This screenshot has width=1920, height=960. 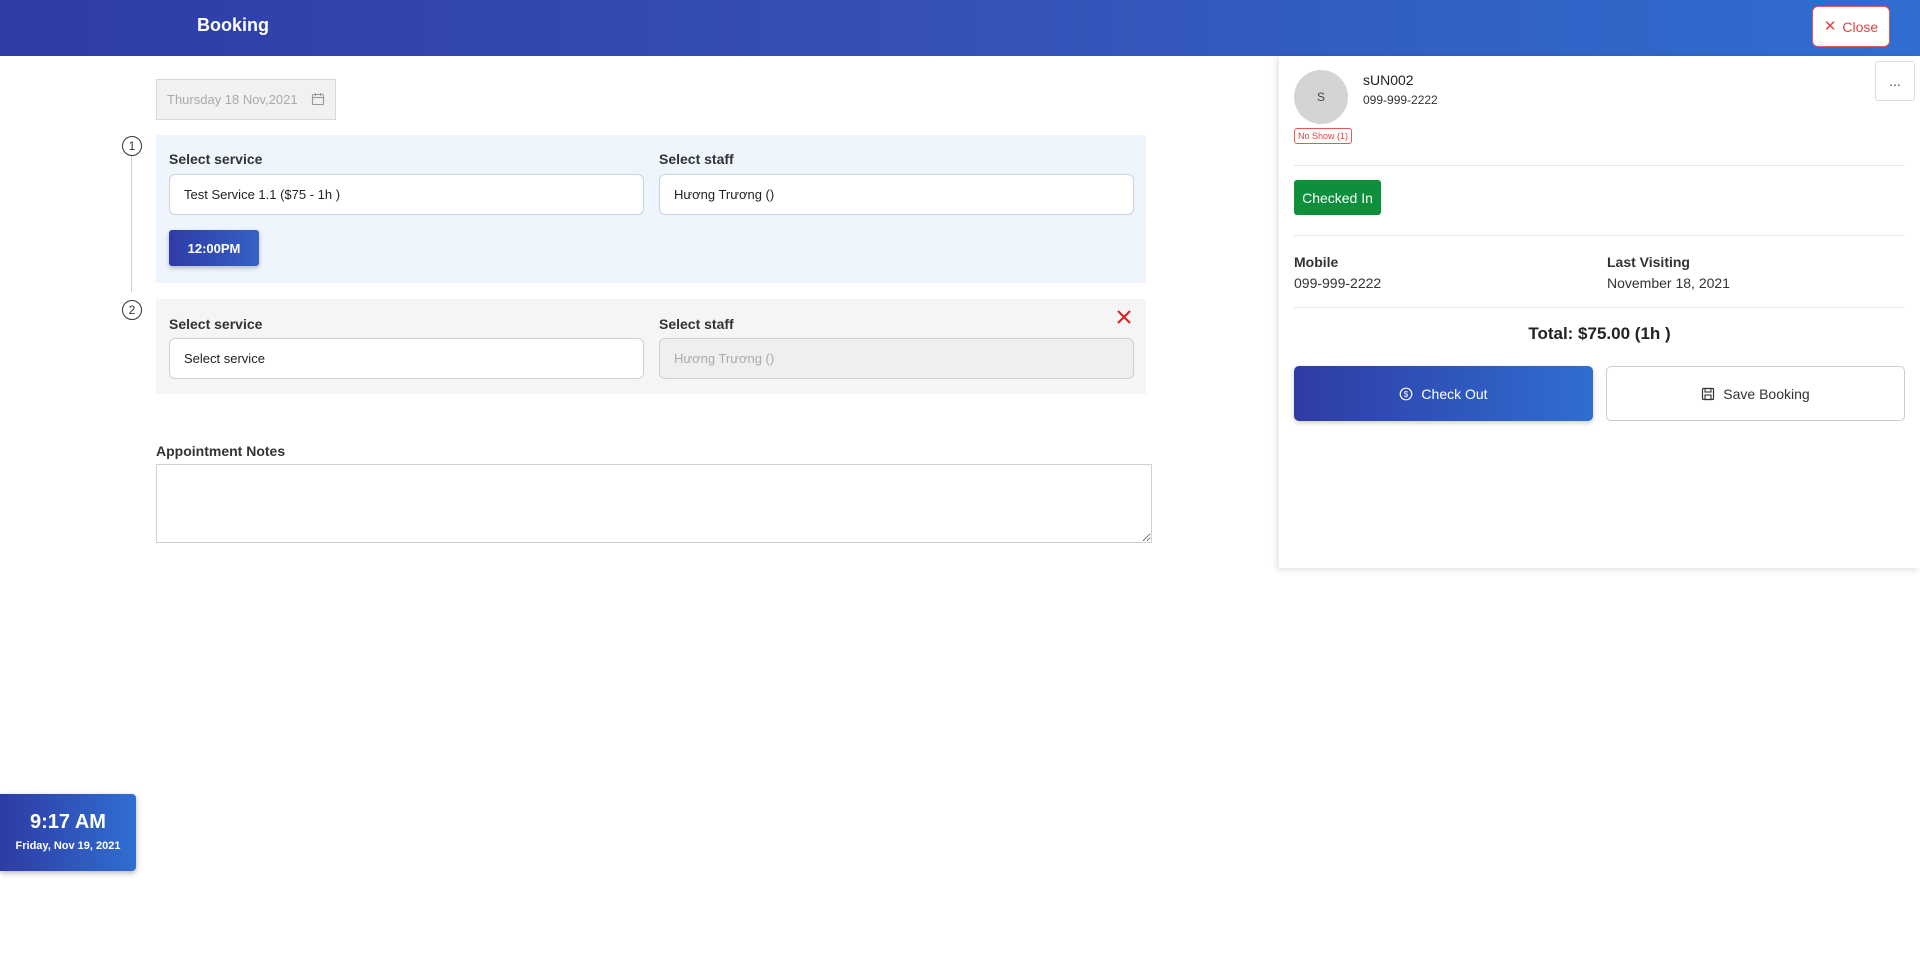 What do you see at coordinates (1388, 80) in the screenshot?
I see `customer-name: sUN002` at bounding box center [1388, 80].